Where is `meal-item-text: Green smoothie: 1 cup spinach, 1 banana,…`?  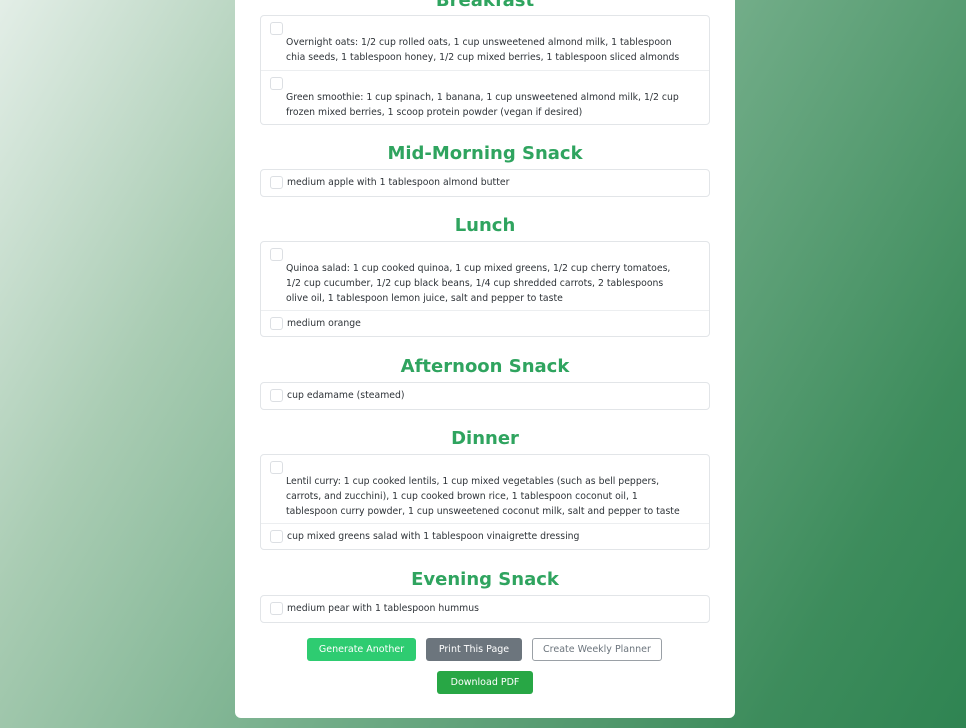
meal-item-text: Green smoothie: 1 cup spinach, 1 banana,… is located at coordinates (482, 105).